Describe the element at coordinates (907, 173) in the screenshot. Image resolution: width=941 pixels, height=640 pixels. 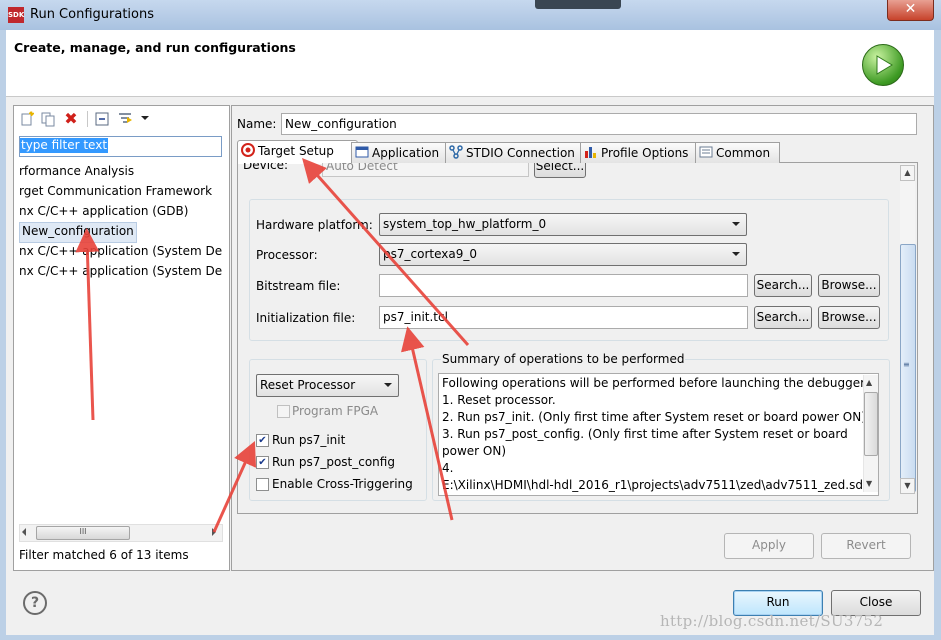
I see `scroll-up-icon: ▲` at that location.